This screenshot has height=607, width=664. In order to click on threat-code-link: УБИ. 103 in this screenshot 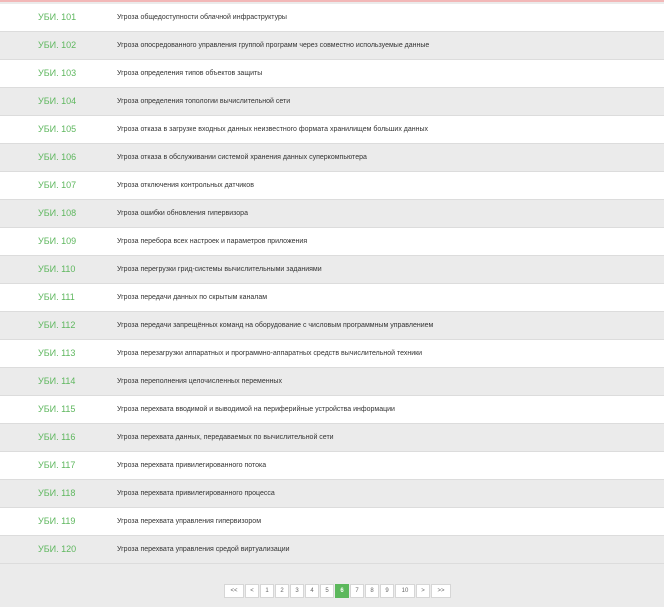, I will do `click(57, 73)`.